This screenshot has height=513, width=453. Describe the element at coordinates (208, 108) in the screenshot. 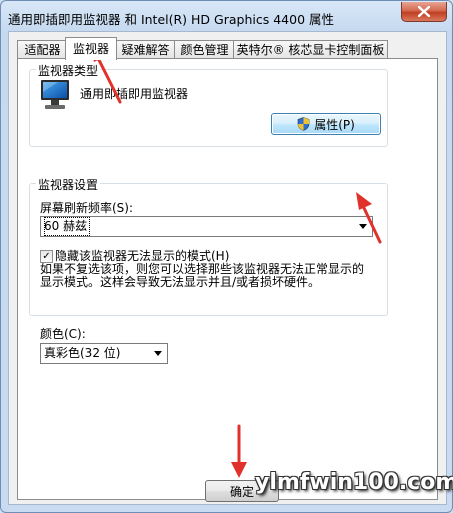

I see `monitor-type-group` at that location.